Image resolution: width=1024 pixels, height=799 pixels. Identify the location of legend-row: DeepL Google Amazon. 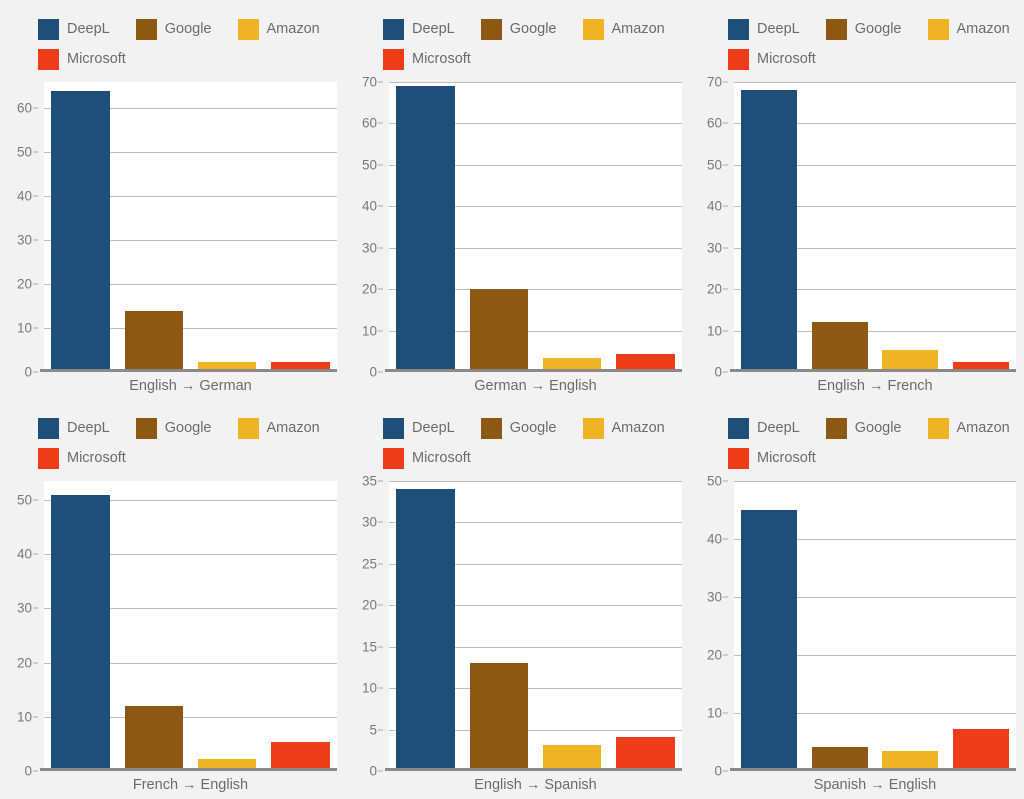
(191, 29).